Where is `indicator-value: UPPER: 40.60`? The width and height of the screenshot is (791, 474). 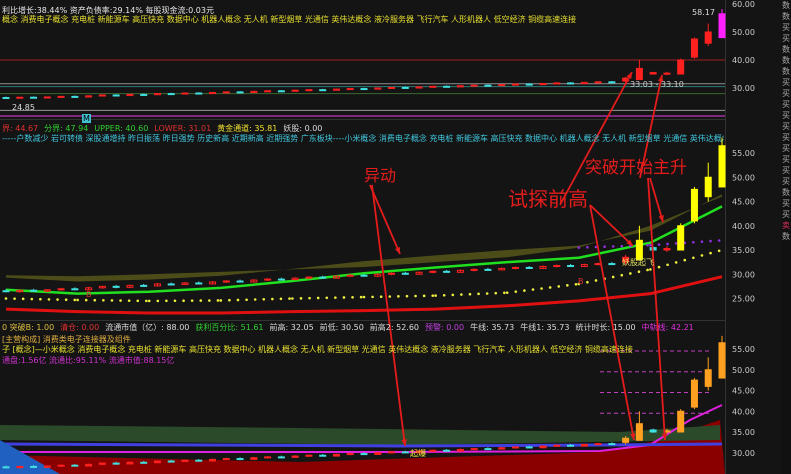
indicator-value: UPPER: 40.60 is located at coordinates (121, 128).